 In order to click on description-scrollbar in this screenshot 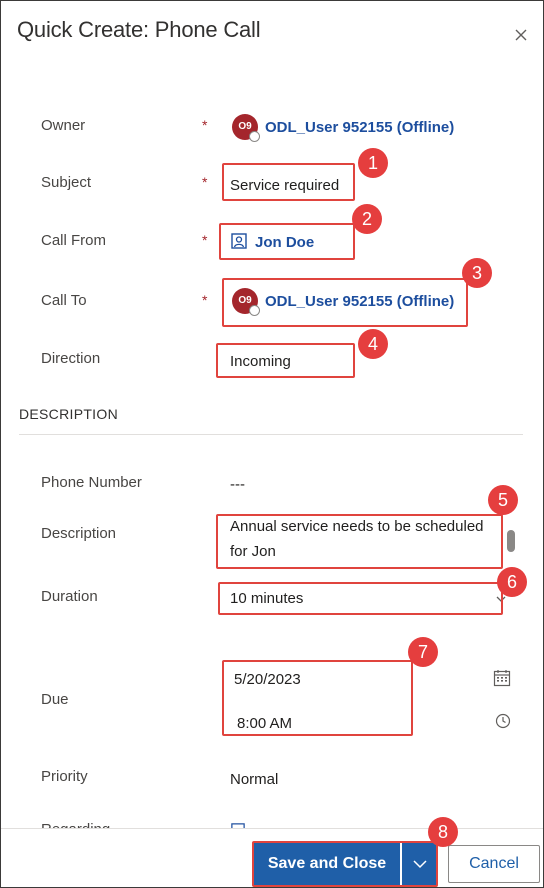, I will do `click(511, 541)`.